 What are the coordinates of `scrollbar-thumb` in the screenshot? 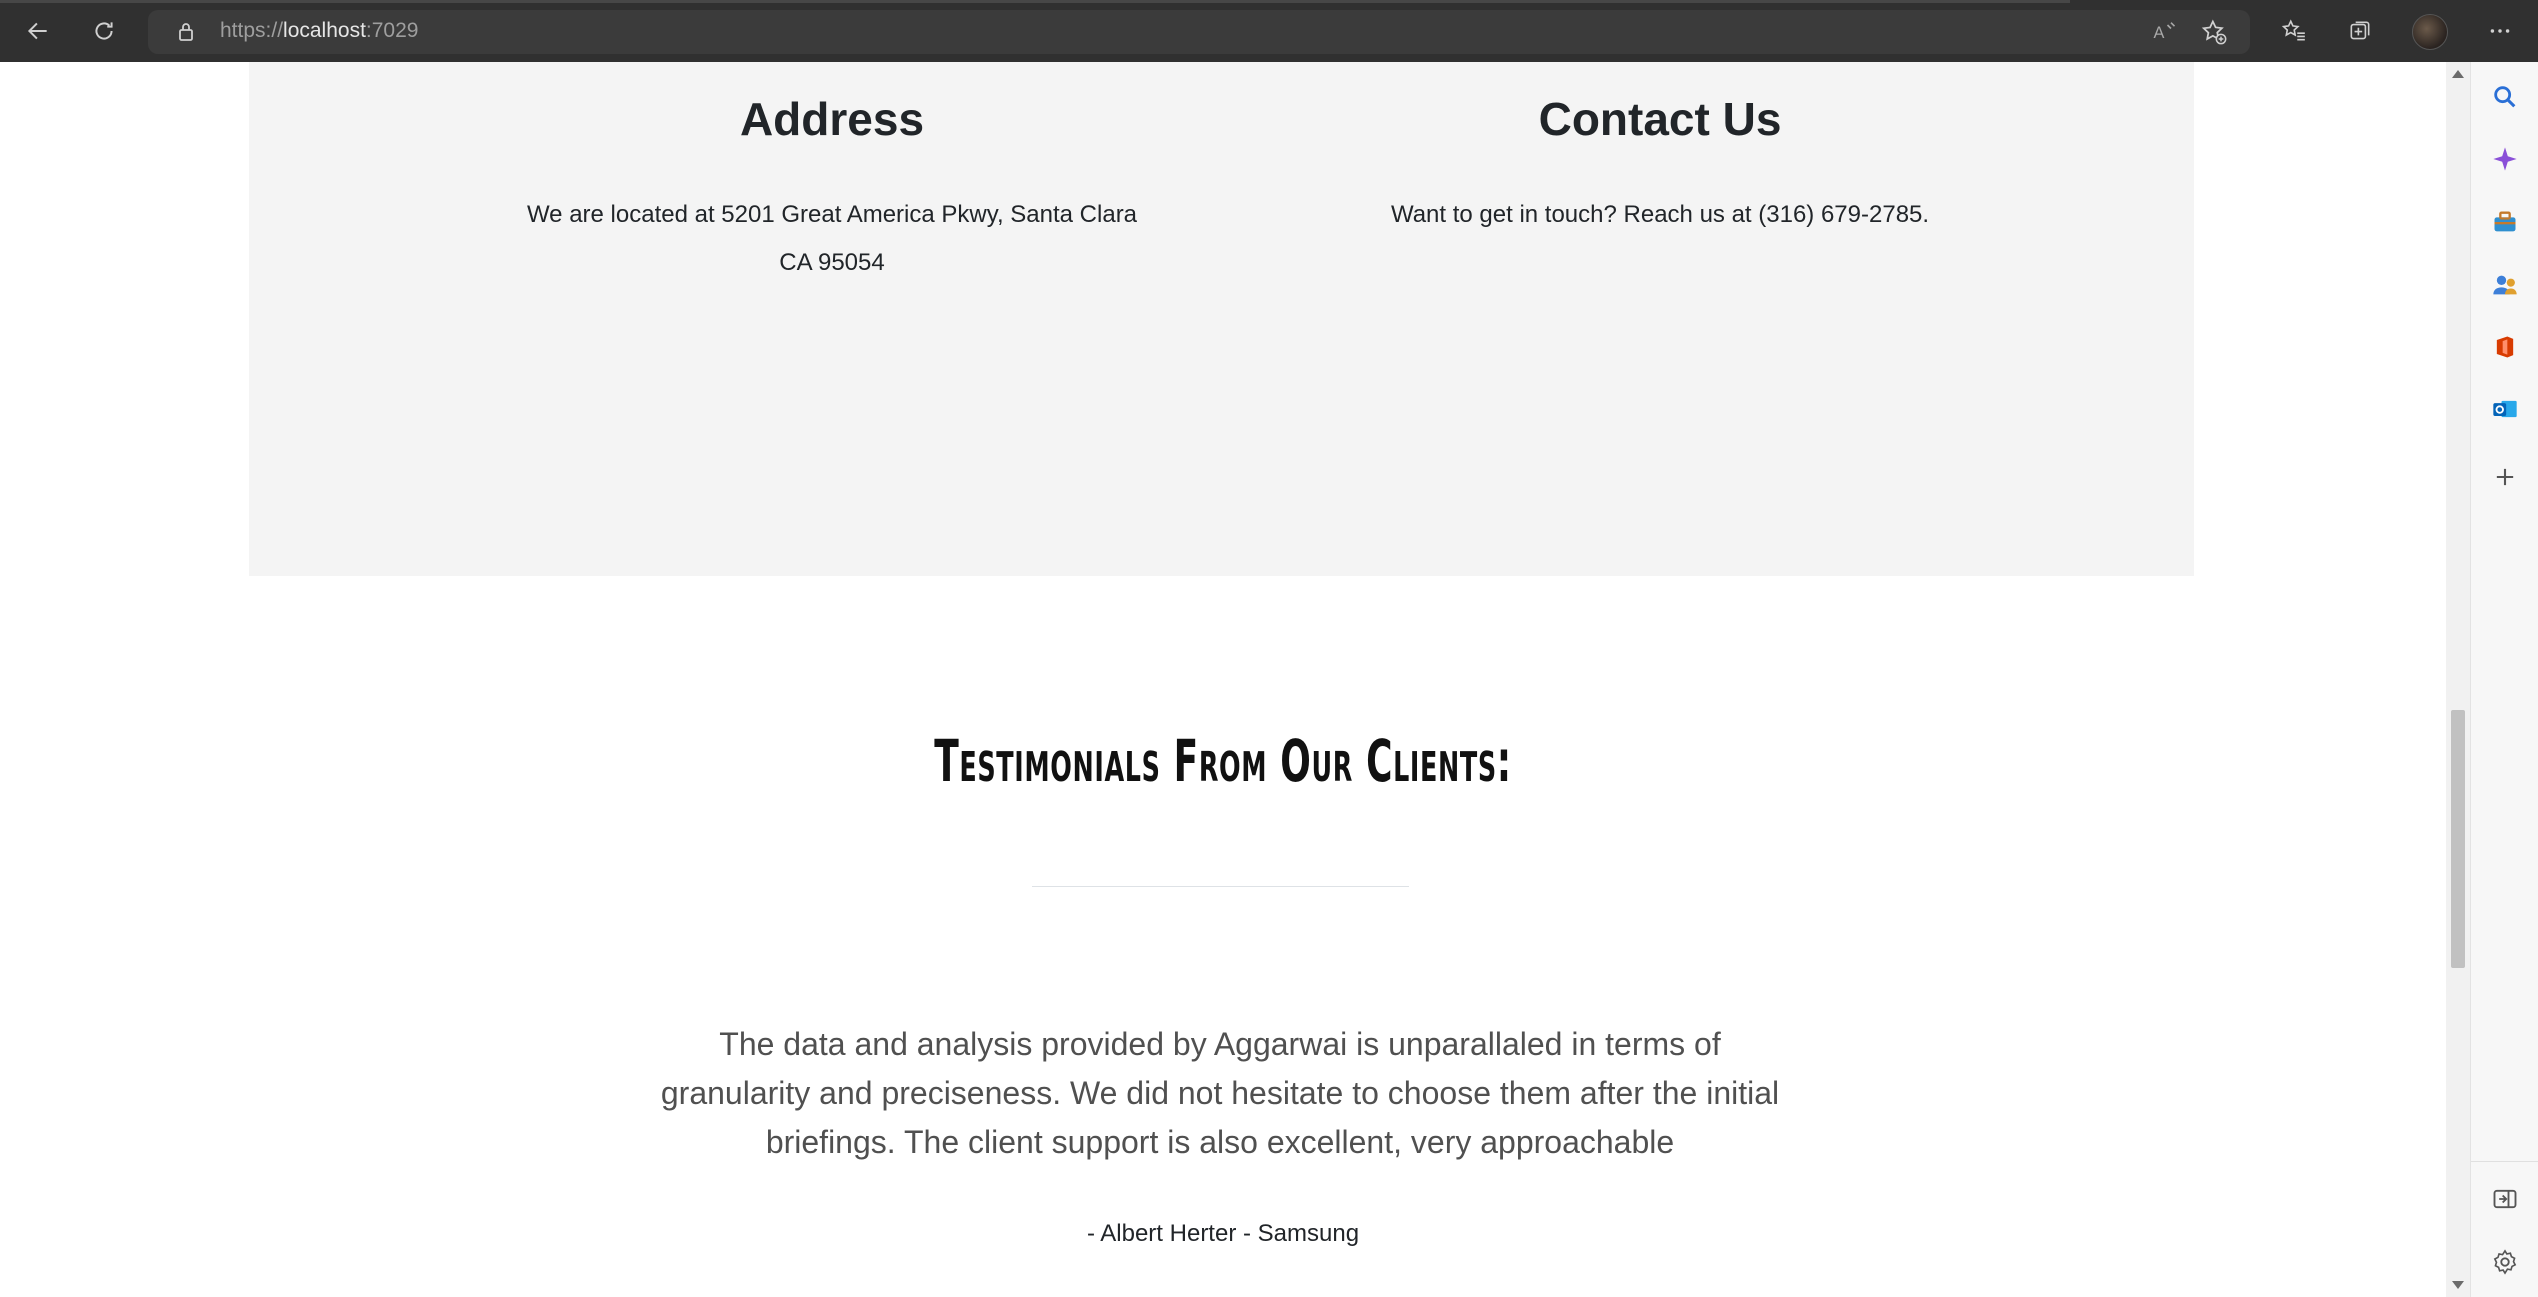 It's located at (2458, 839).